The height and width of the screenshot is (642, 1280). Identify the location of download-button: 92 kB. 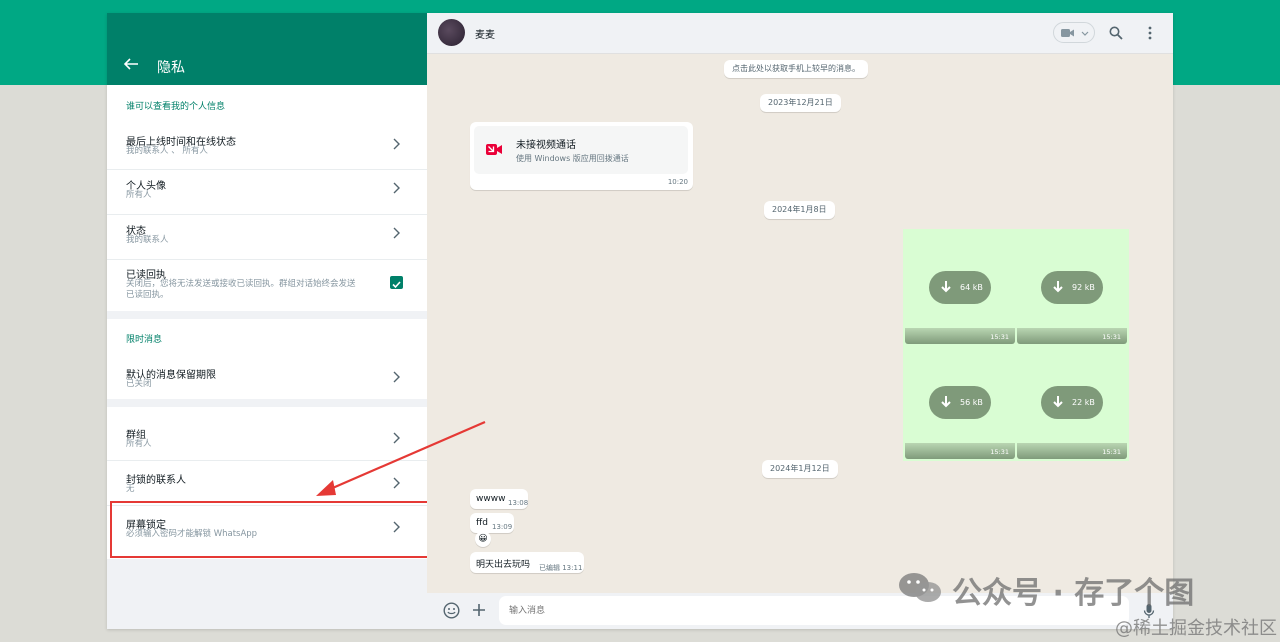
(1072, 287).